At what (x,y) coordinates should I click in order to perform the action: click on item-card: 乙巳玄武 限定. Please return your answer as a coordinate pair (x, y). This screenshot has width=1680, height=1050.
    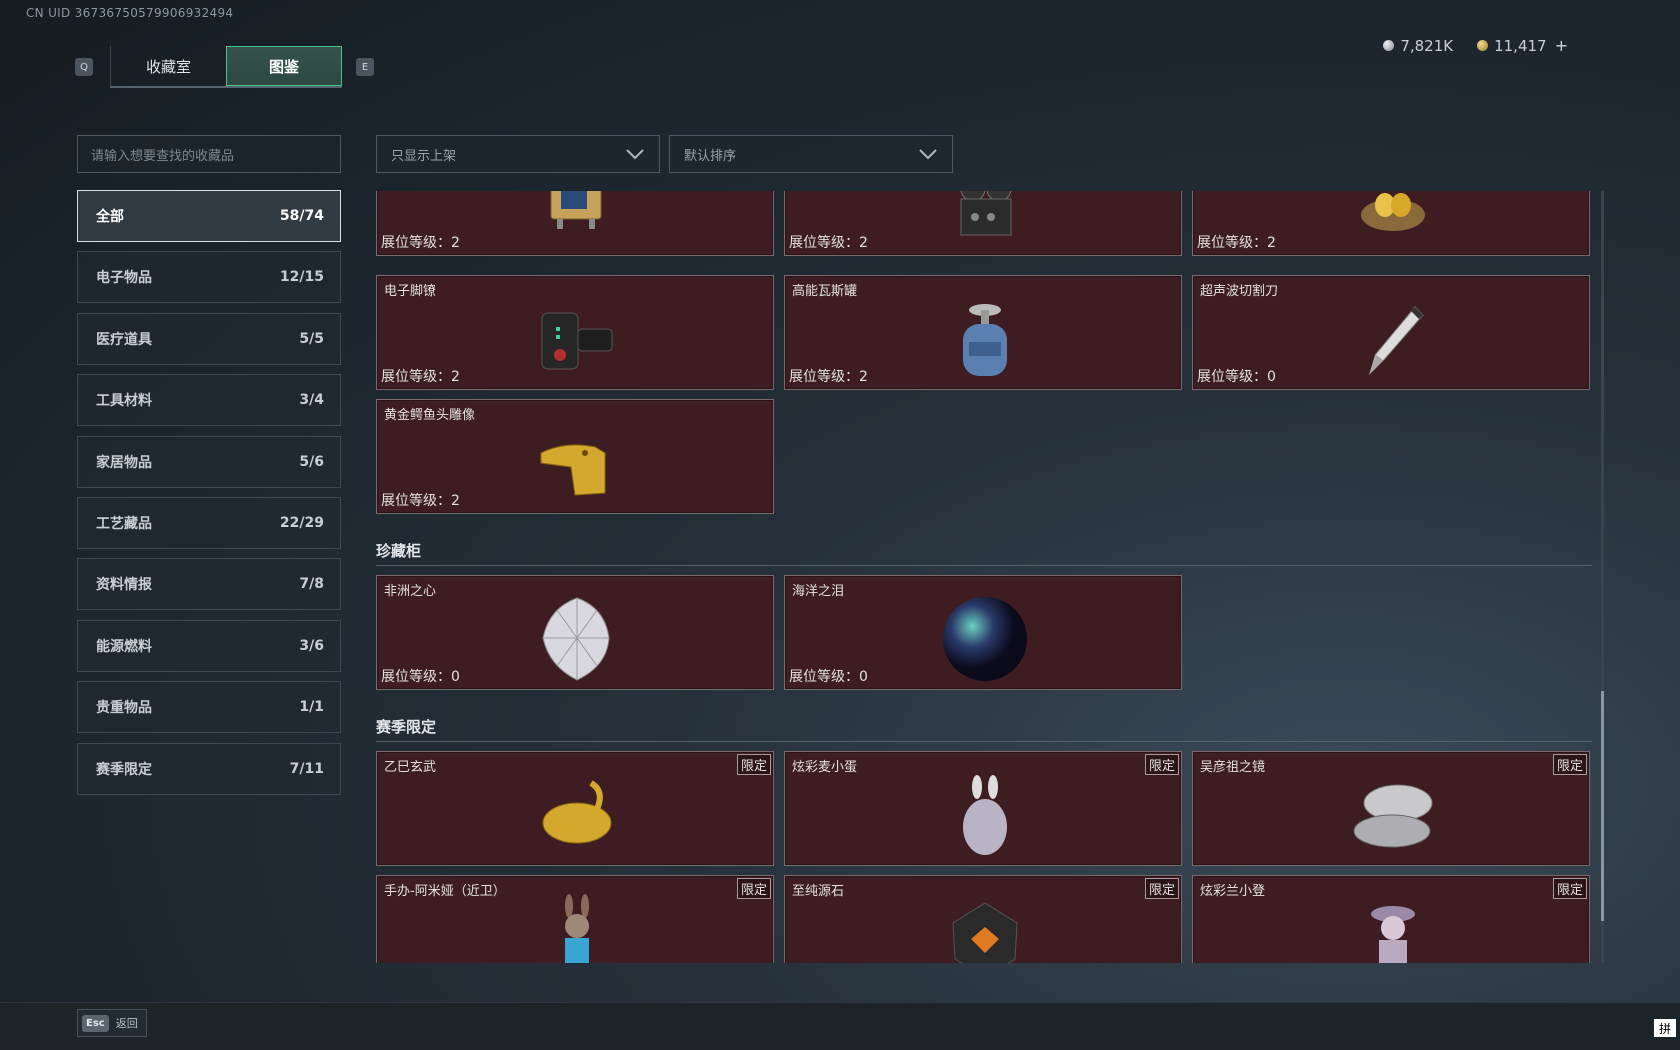
    Looking at the image, I should click on (575, 808).